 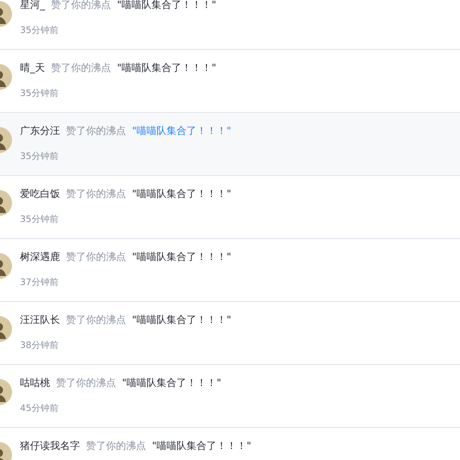 What do you see at coordinates (230, 270) in the screenshot?
I see `notification-row: 树深遇鹿 赞了你的沸点 "喵喵队集合了！！！" 37分钟前` at bounding box center [230, 270].